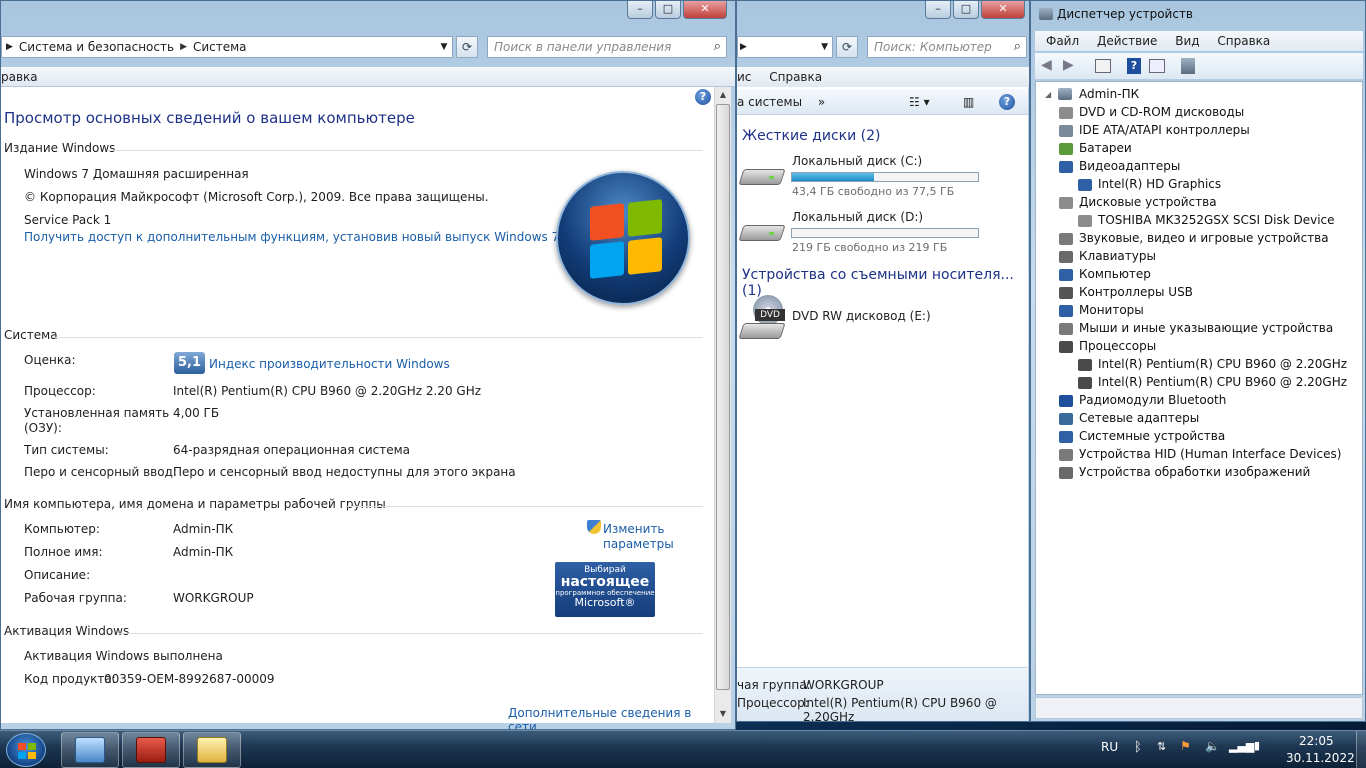 The height and width of the screenshot is (768, 1366). I want to click on change-settings-link: Изменить, so click(634, 529).